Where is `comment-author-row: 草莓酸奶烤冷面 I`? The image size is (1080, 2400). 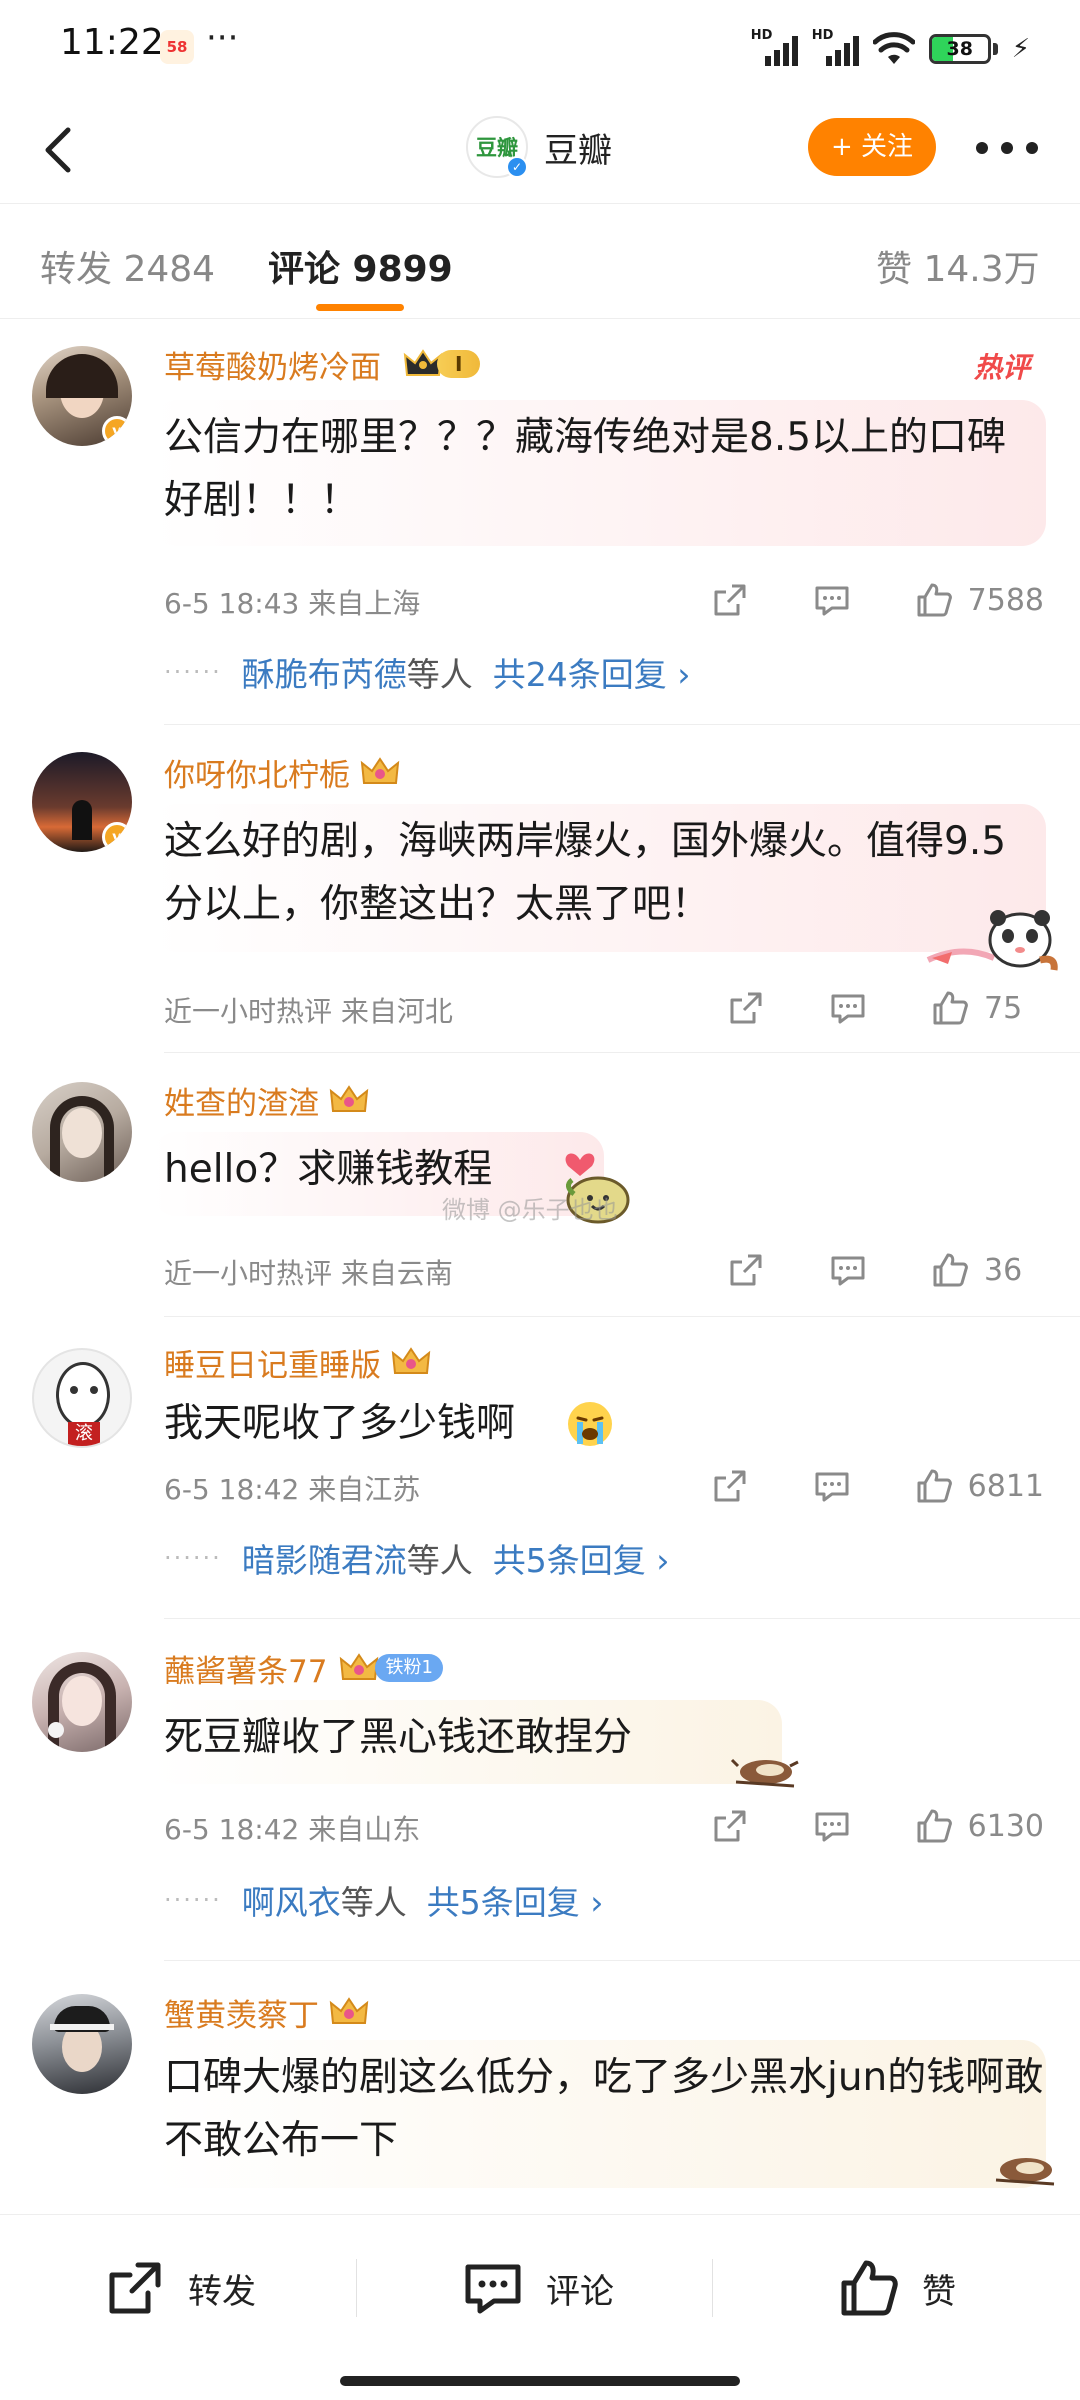
comment-author-row: 草莓酸奶烤冷面 I is located at coordinates (322, 364).